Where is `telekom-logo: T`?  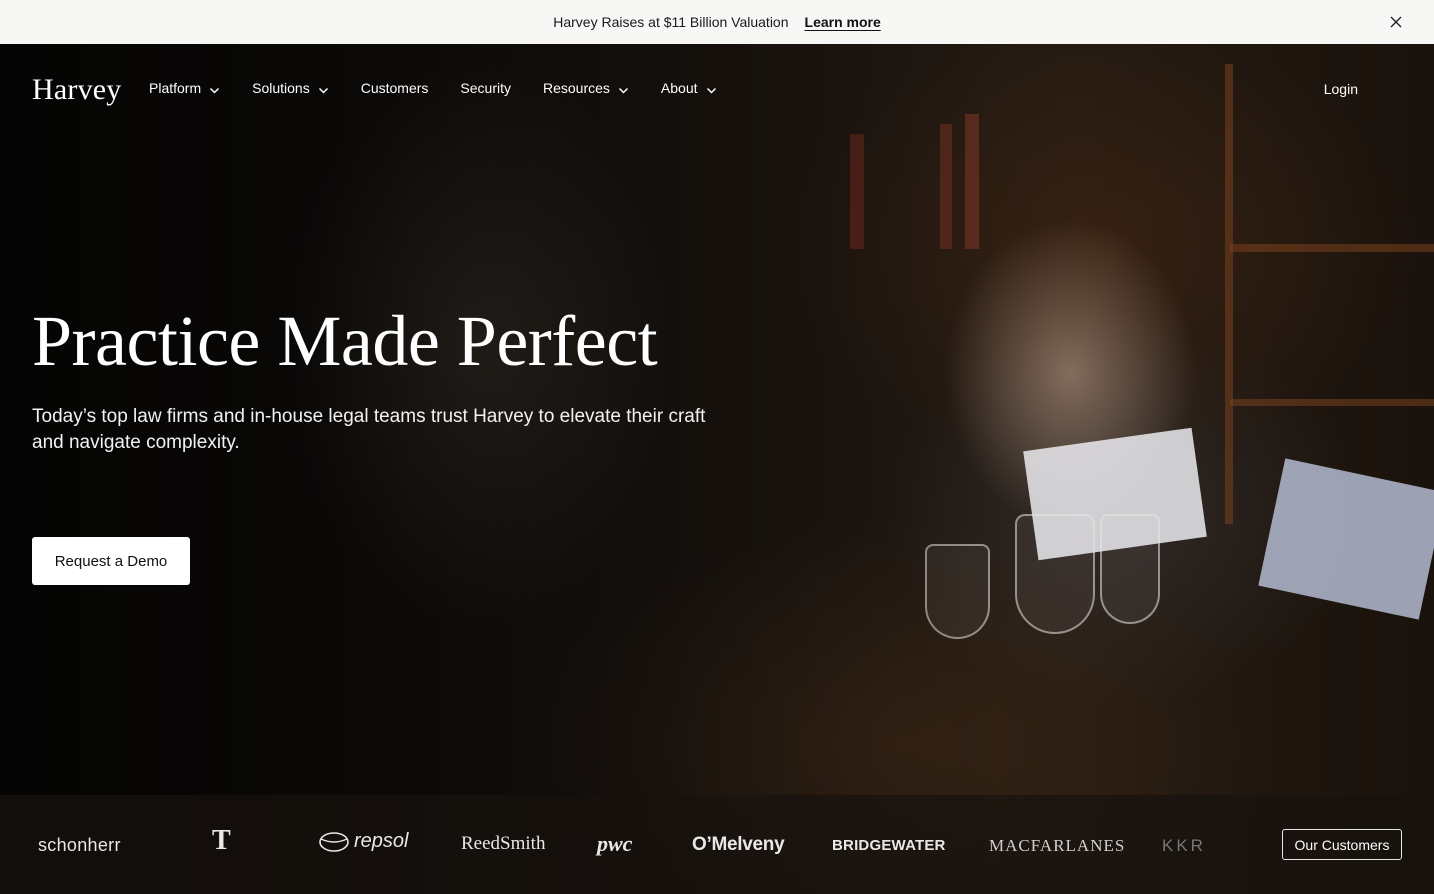 telekom-logo: T is located at coordinates (221, 840).